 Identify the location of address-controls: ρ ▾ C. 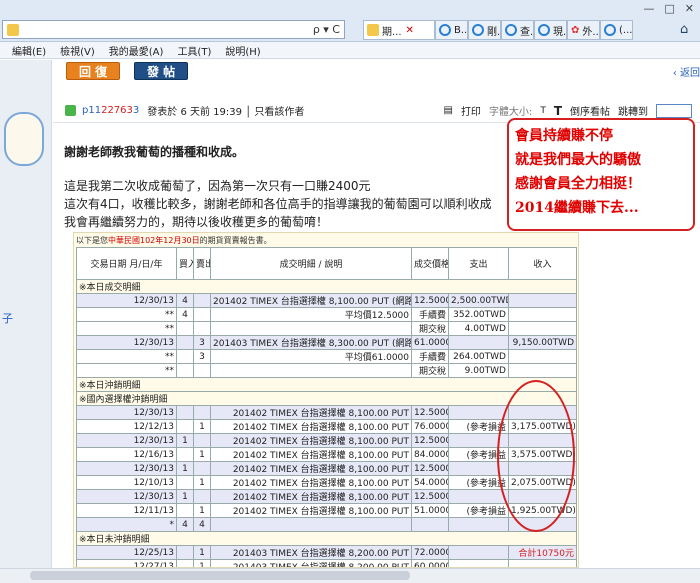
(326, 29).